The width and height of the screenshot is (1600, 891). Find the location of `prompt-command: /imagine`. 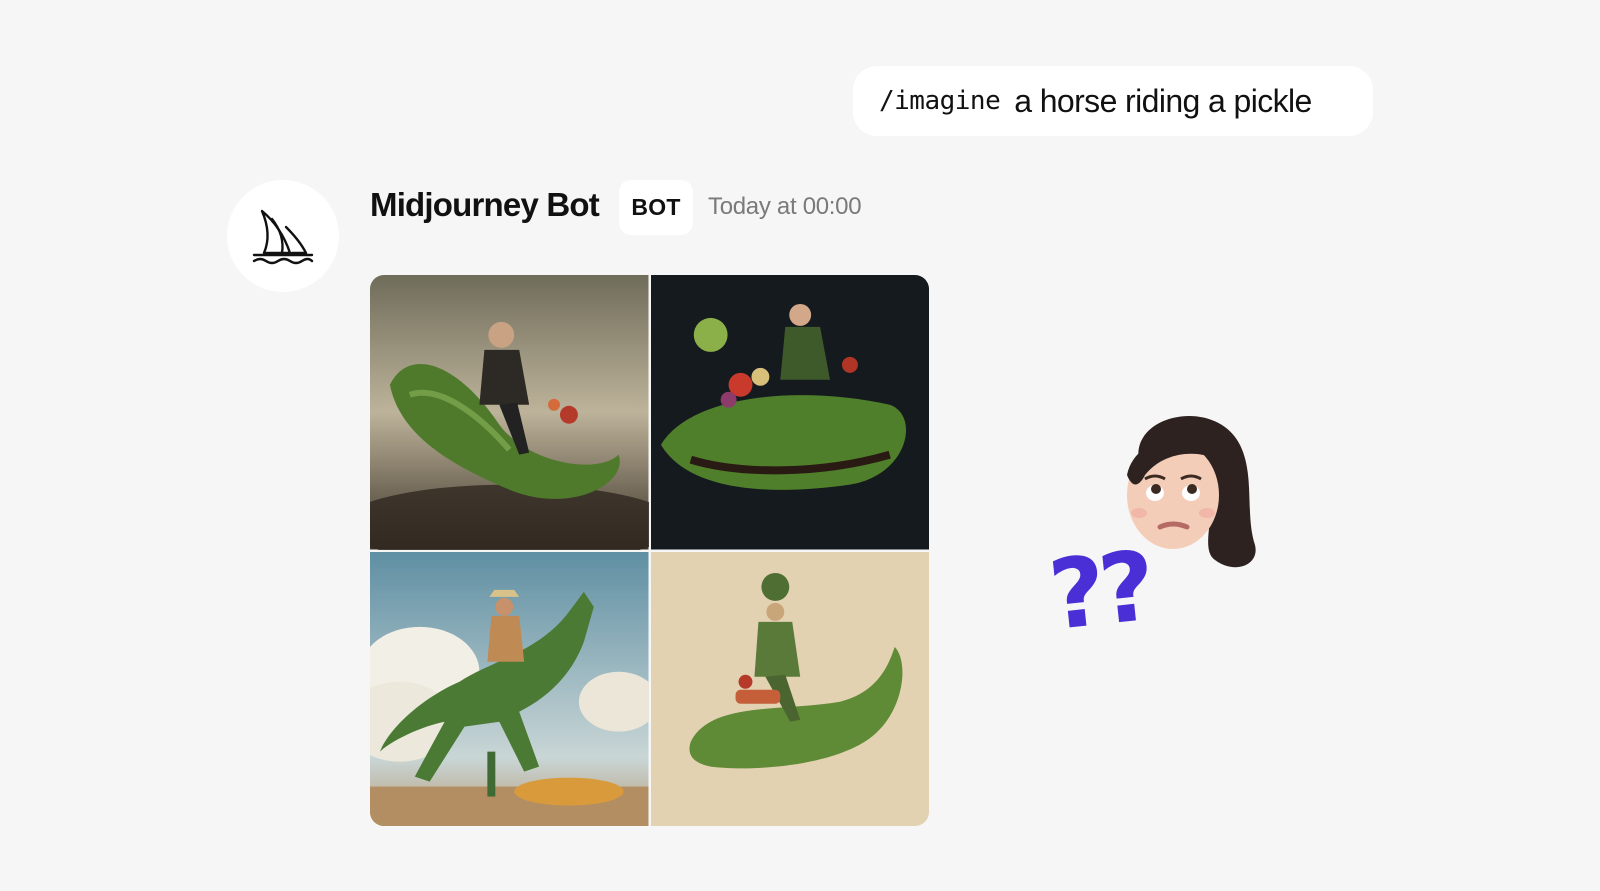

prompt-command: /imagine is located at coordinates (940, 101).